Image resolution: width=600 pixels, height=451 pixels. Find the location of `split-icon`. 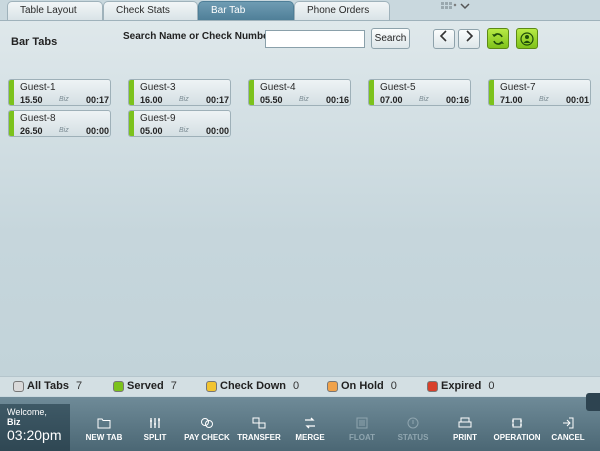

split-icon is located at coordinates (155, 423).